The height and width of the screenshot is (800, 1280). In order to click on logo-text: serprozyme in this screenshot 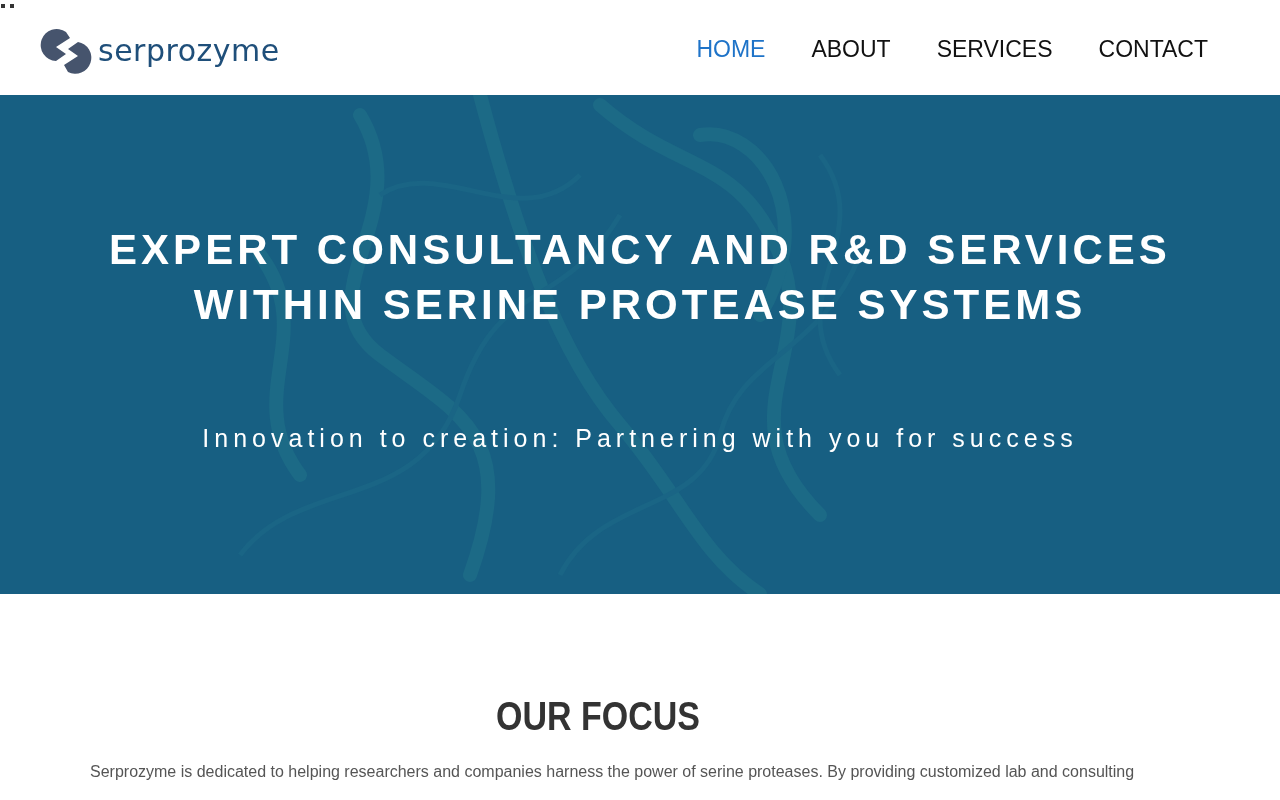, I will do `click(189, 50)`.